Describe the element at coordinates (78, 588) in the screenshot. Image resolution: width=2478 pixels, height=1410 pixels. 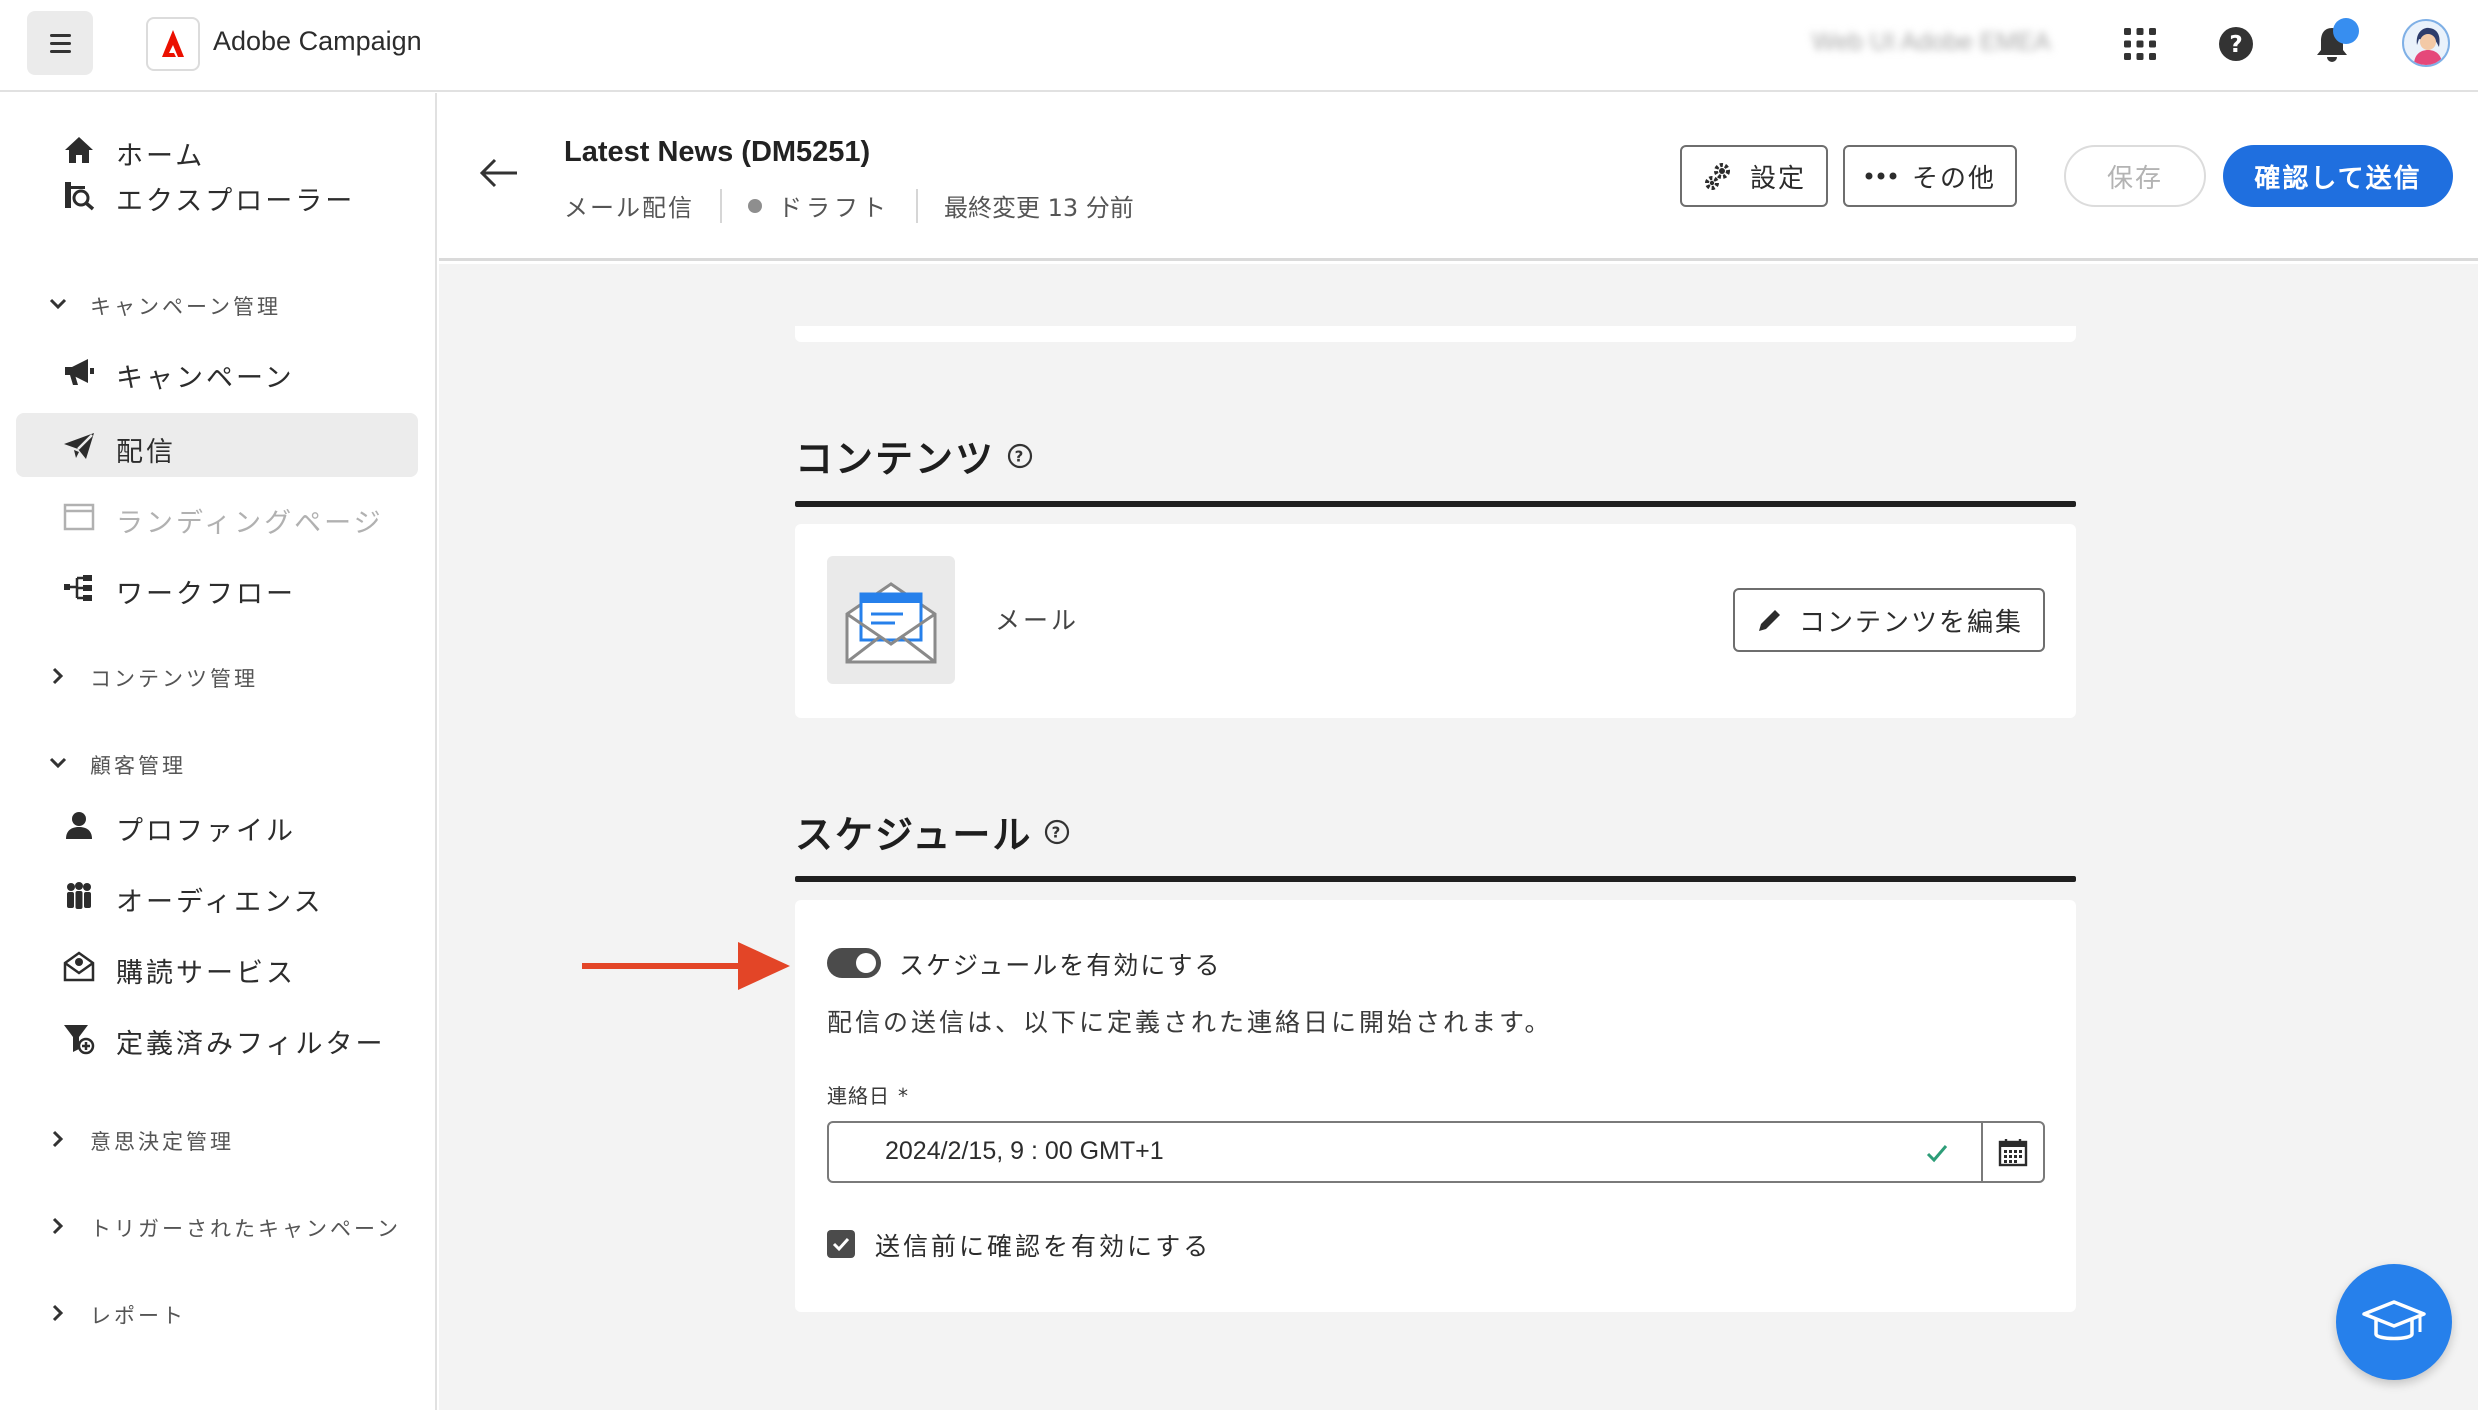
I see `workflow-icon` at that location.